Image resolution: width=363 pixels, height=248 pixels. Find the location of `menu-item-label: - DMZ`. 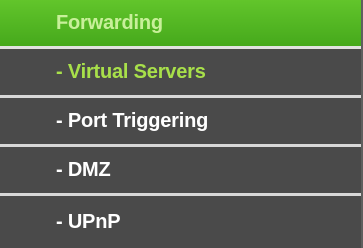

menu-item-label: - DMZ is located at coordinates (83, 169).